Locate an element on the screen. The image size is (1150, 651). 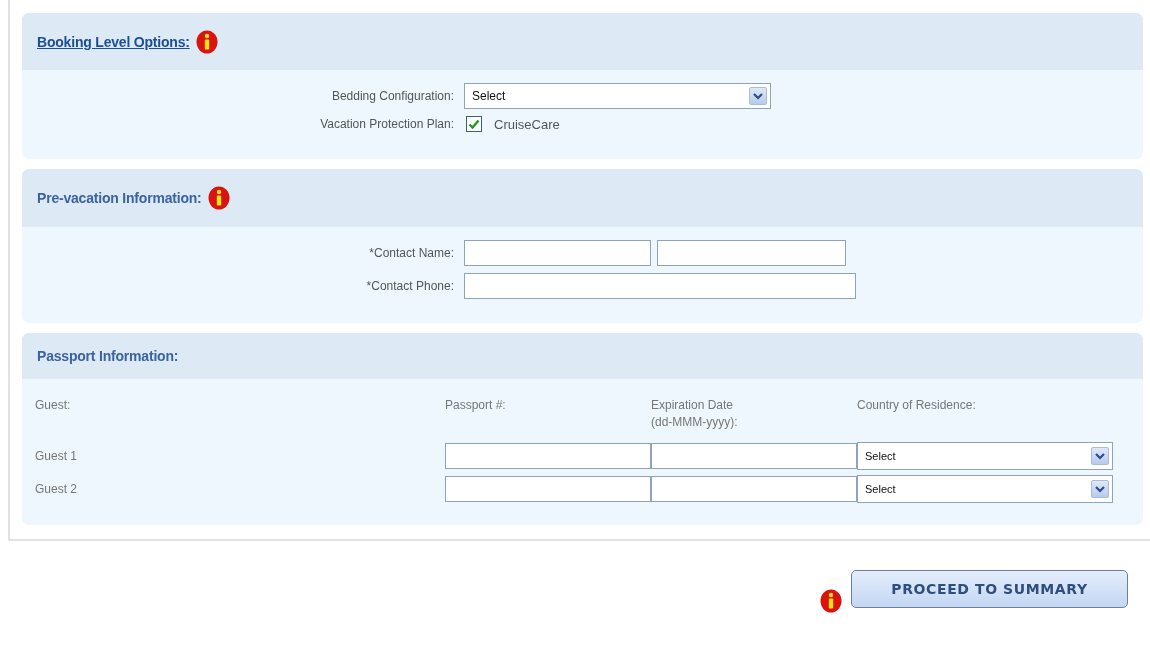
column-header: Expiration Date (dd-MMM-yyyy): is located at coordinates (695, 414).